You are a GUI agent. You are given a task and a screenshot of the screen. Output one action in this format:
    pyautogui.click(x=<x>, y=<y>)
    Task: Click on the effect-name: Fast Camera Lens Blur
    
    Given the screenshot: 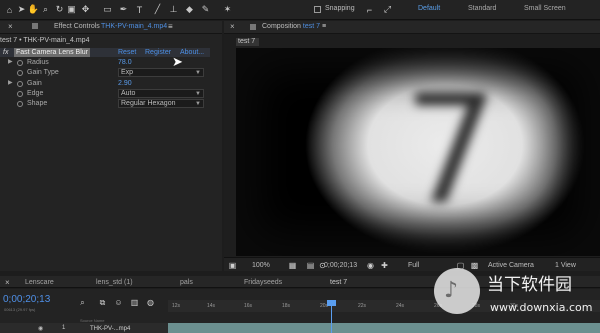 What is the action you would take?
    pyautogui.click(x=52, y=52)
    